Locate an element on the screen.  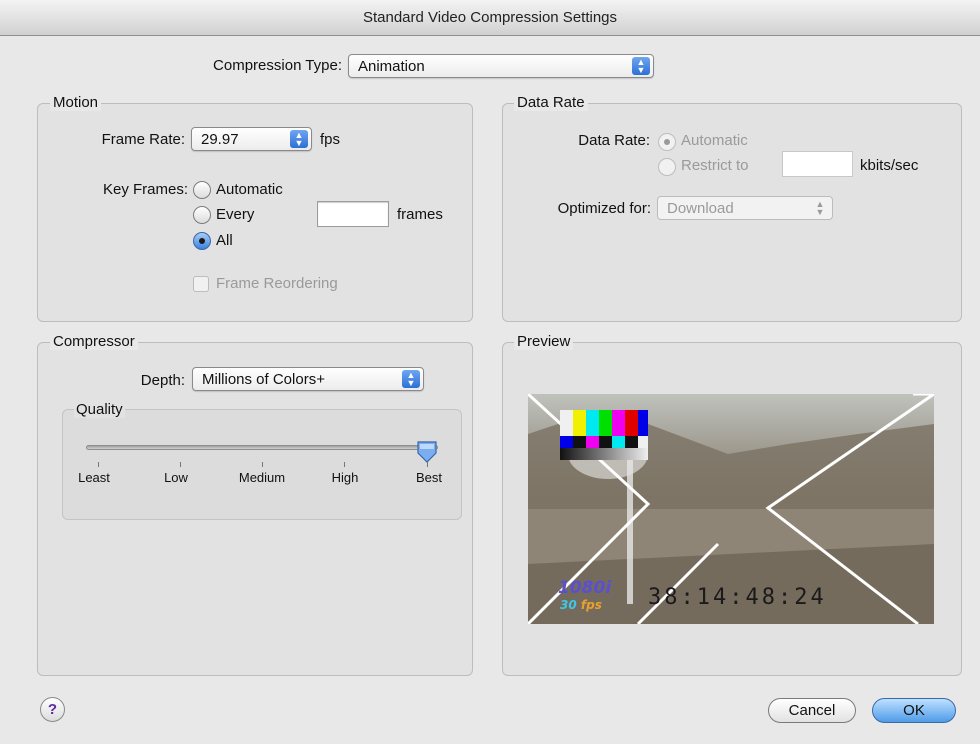
data-rate-restrict-radio is located at coordinates (667, 167).